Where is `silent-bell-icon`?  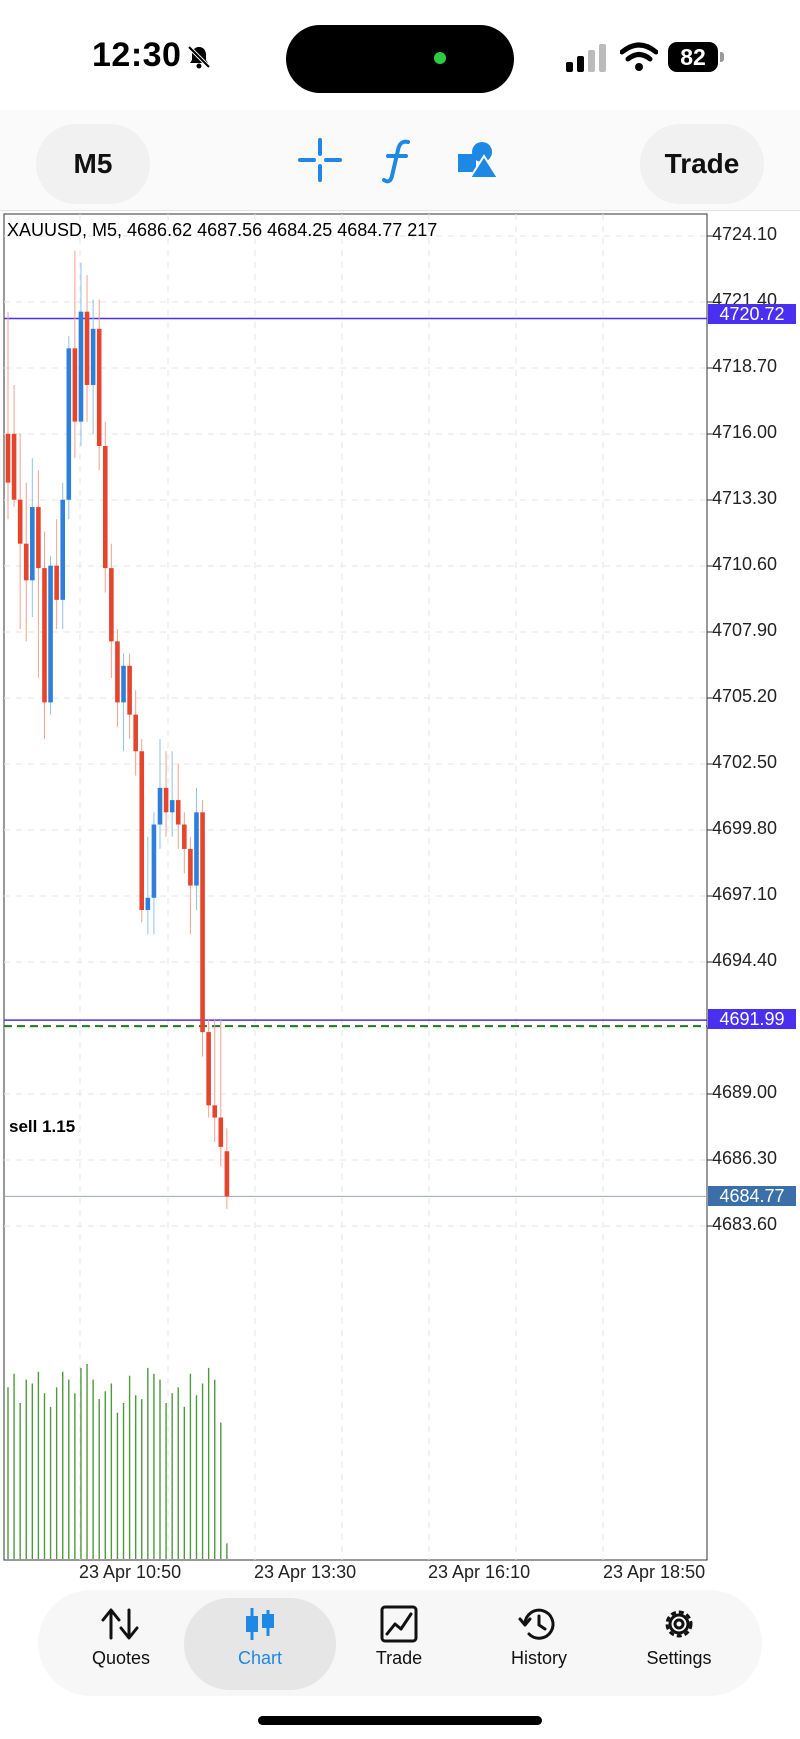 silent-bell-icon is located at coordinates (199, 57).